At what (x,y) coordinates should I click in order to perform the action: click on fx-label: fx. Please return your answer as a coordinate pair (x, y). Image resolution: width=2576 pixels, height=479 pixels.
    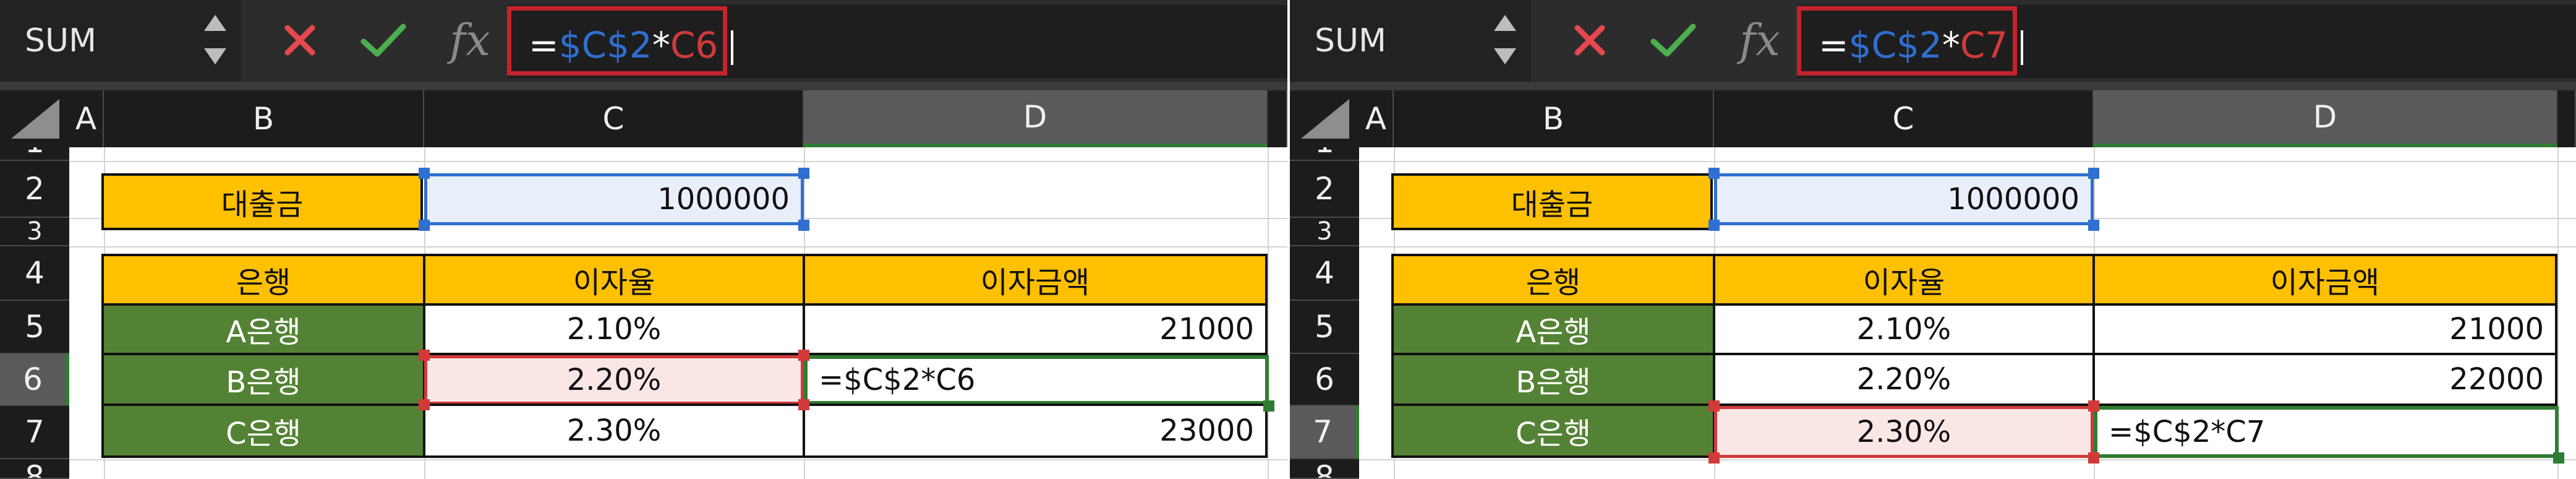
    Looking at the image, I should click on (470, 40).